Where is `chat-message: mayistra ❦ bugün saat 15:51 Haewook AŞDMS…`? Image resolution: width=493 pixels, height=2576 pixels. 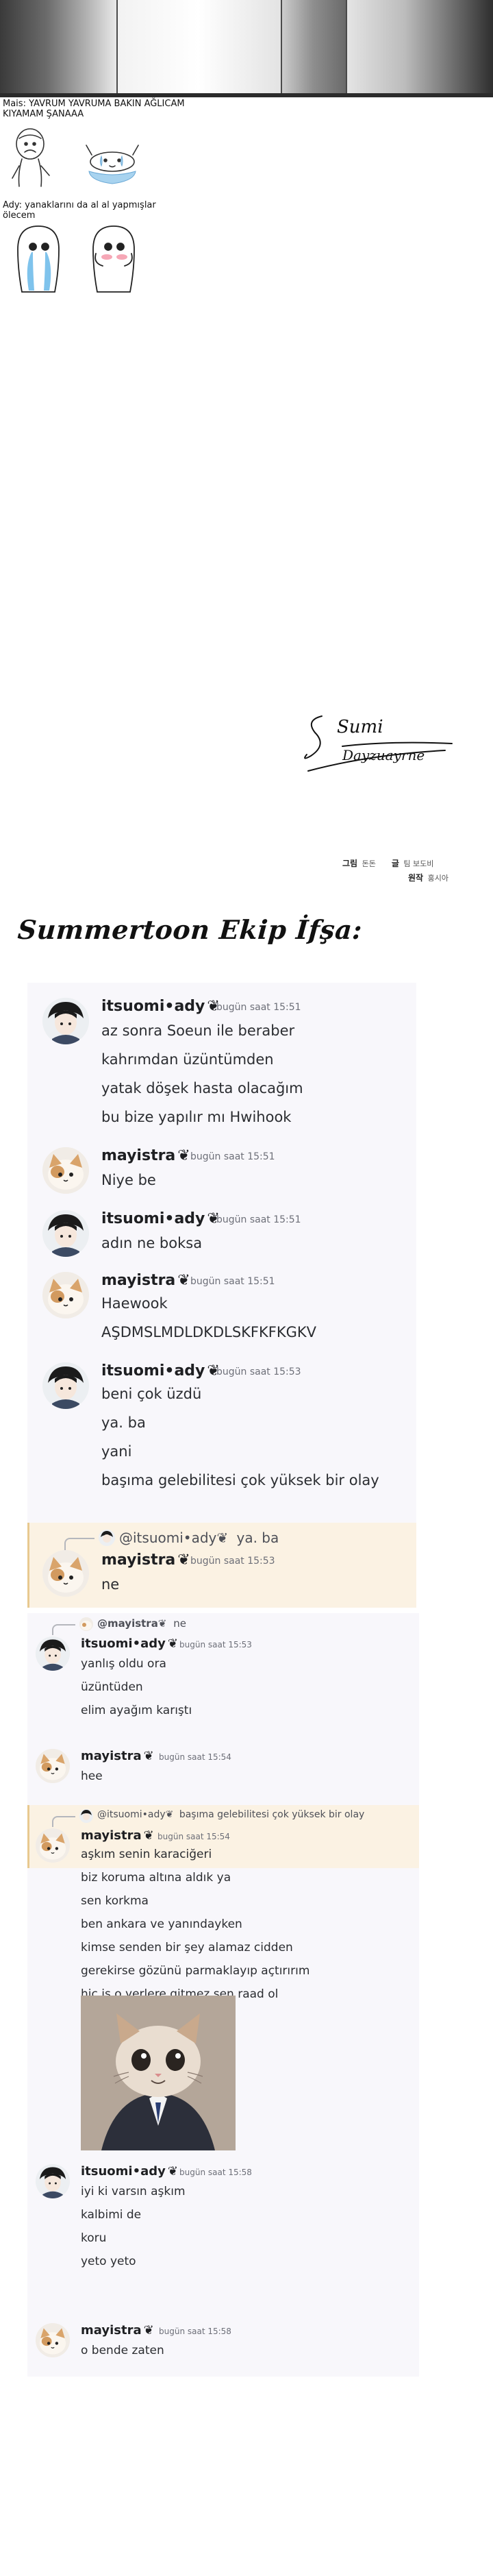
chat-message: mayistra ❦ bugün saat 15:51 Haewook AŞDMS… is located at coordinates (221, 1309).